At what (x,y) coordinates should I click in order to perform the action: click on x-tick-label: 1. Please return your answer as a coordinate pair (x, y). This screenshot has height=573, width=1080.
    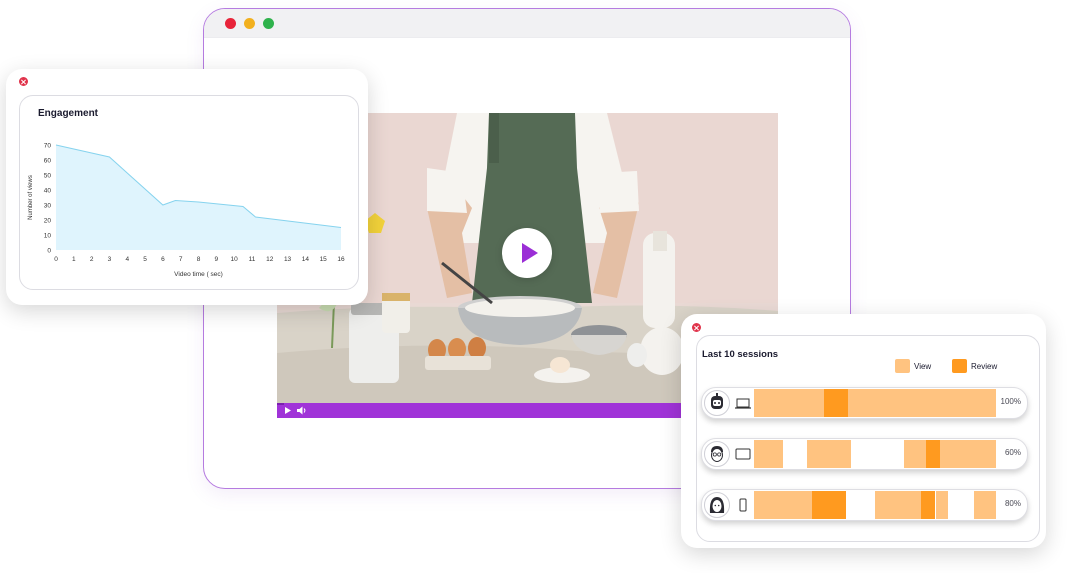
    Looking at the image, I should click on (74, 259).